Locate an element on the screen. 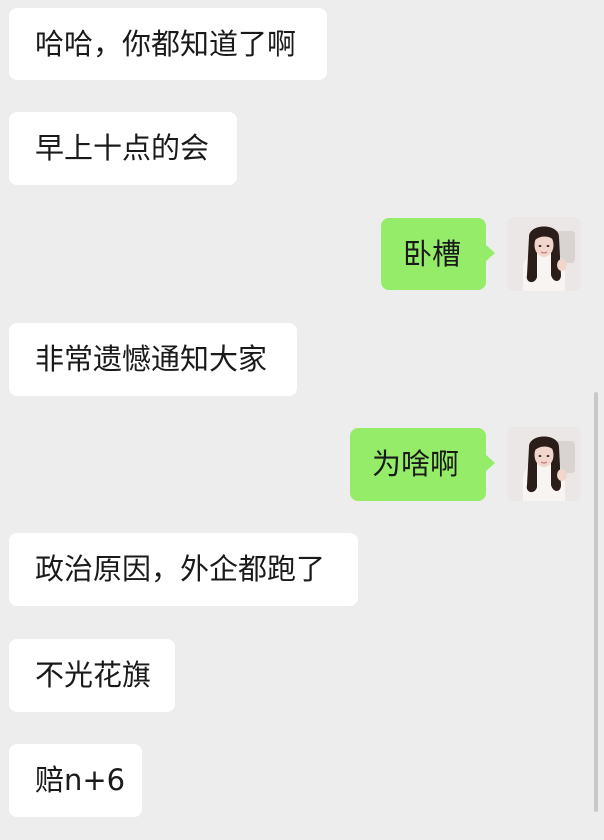  message-text: 哈哈，你都知道了啊 is located at coordinates (166, 43).